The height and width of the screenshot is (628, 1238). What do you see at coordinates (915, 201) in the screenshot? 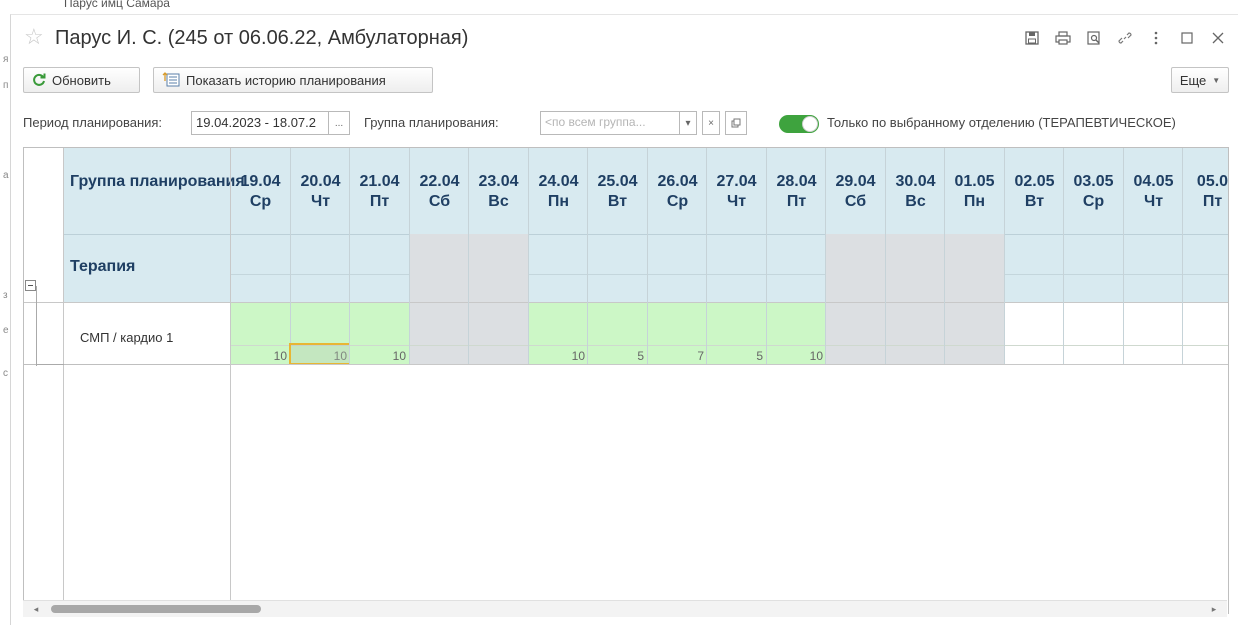
I see `day-of-week: Вс` at bounding box center [915, 201].